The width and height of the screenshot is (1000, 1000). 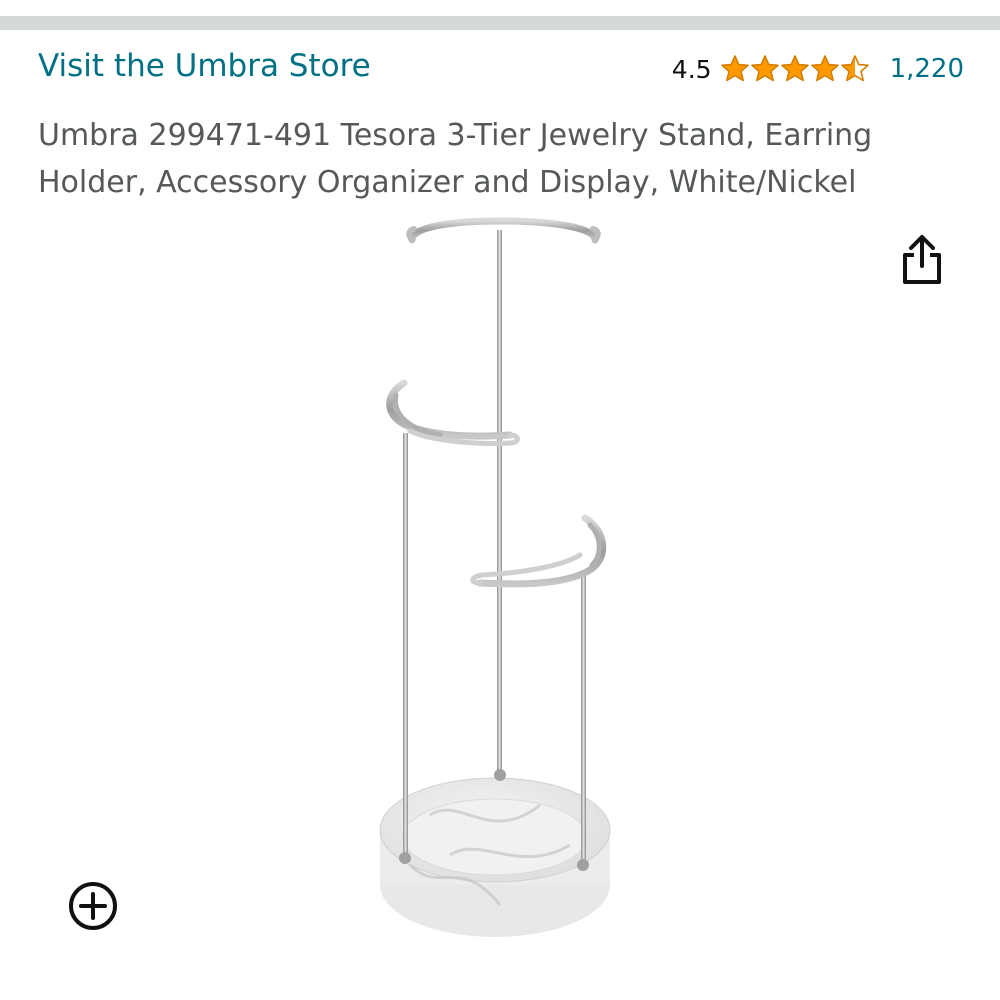 I want to click on star-half-icon, so click(x=854, y=68).